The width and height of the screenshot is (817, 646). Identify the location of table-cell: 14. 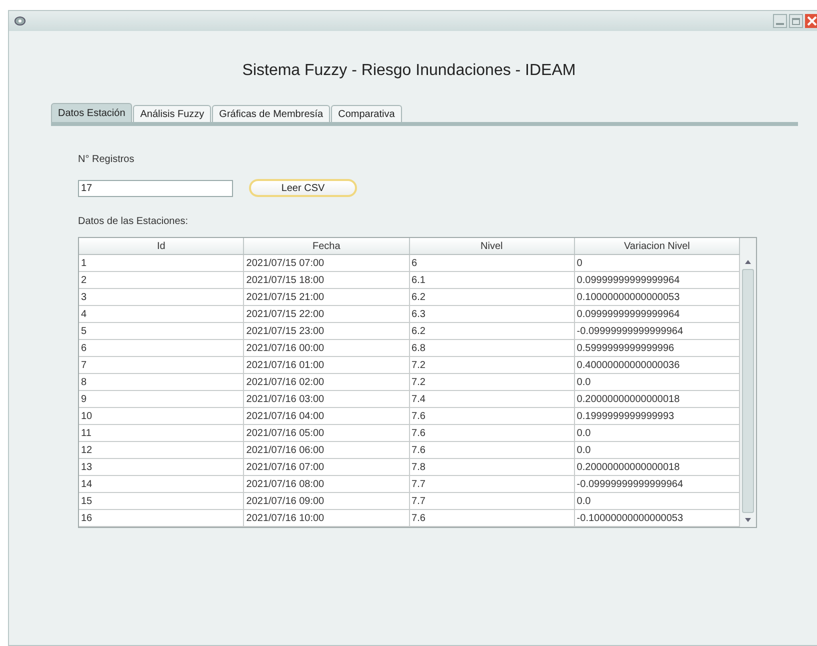
(161, 484).